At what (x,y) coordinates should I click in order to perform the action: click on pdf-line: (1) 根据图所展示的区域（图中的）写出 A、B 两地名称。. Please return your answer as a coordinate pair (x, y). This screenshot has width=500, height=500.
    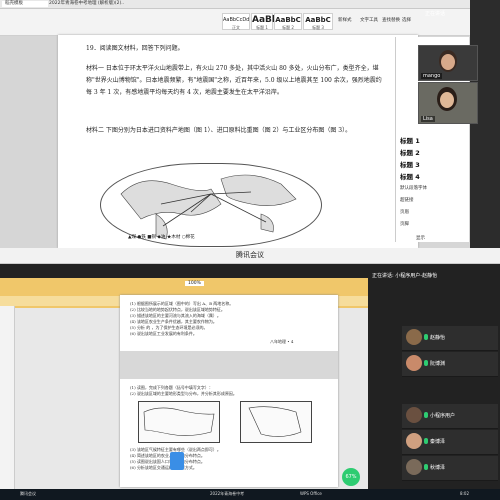
    Looking at the image, I should click on (182, 303).